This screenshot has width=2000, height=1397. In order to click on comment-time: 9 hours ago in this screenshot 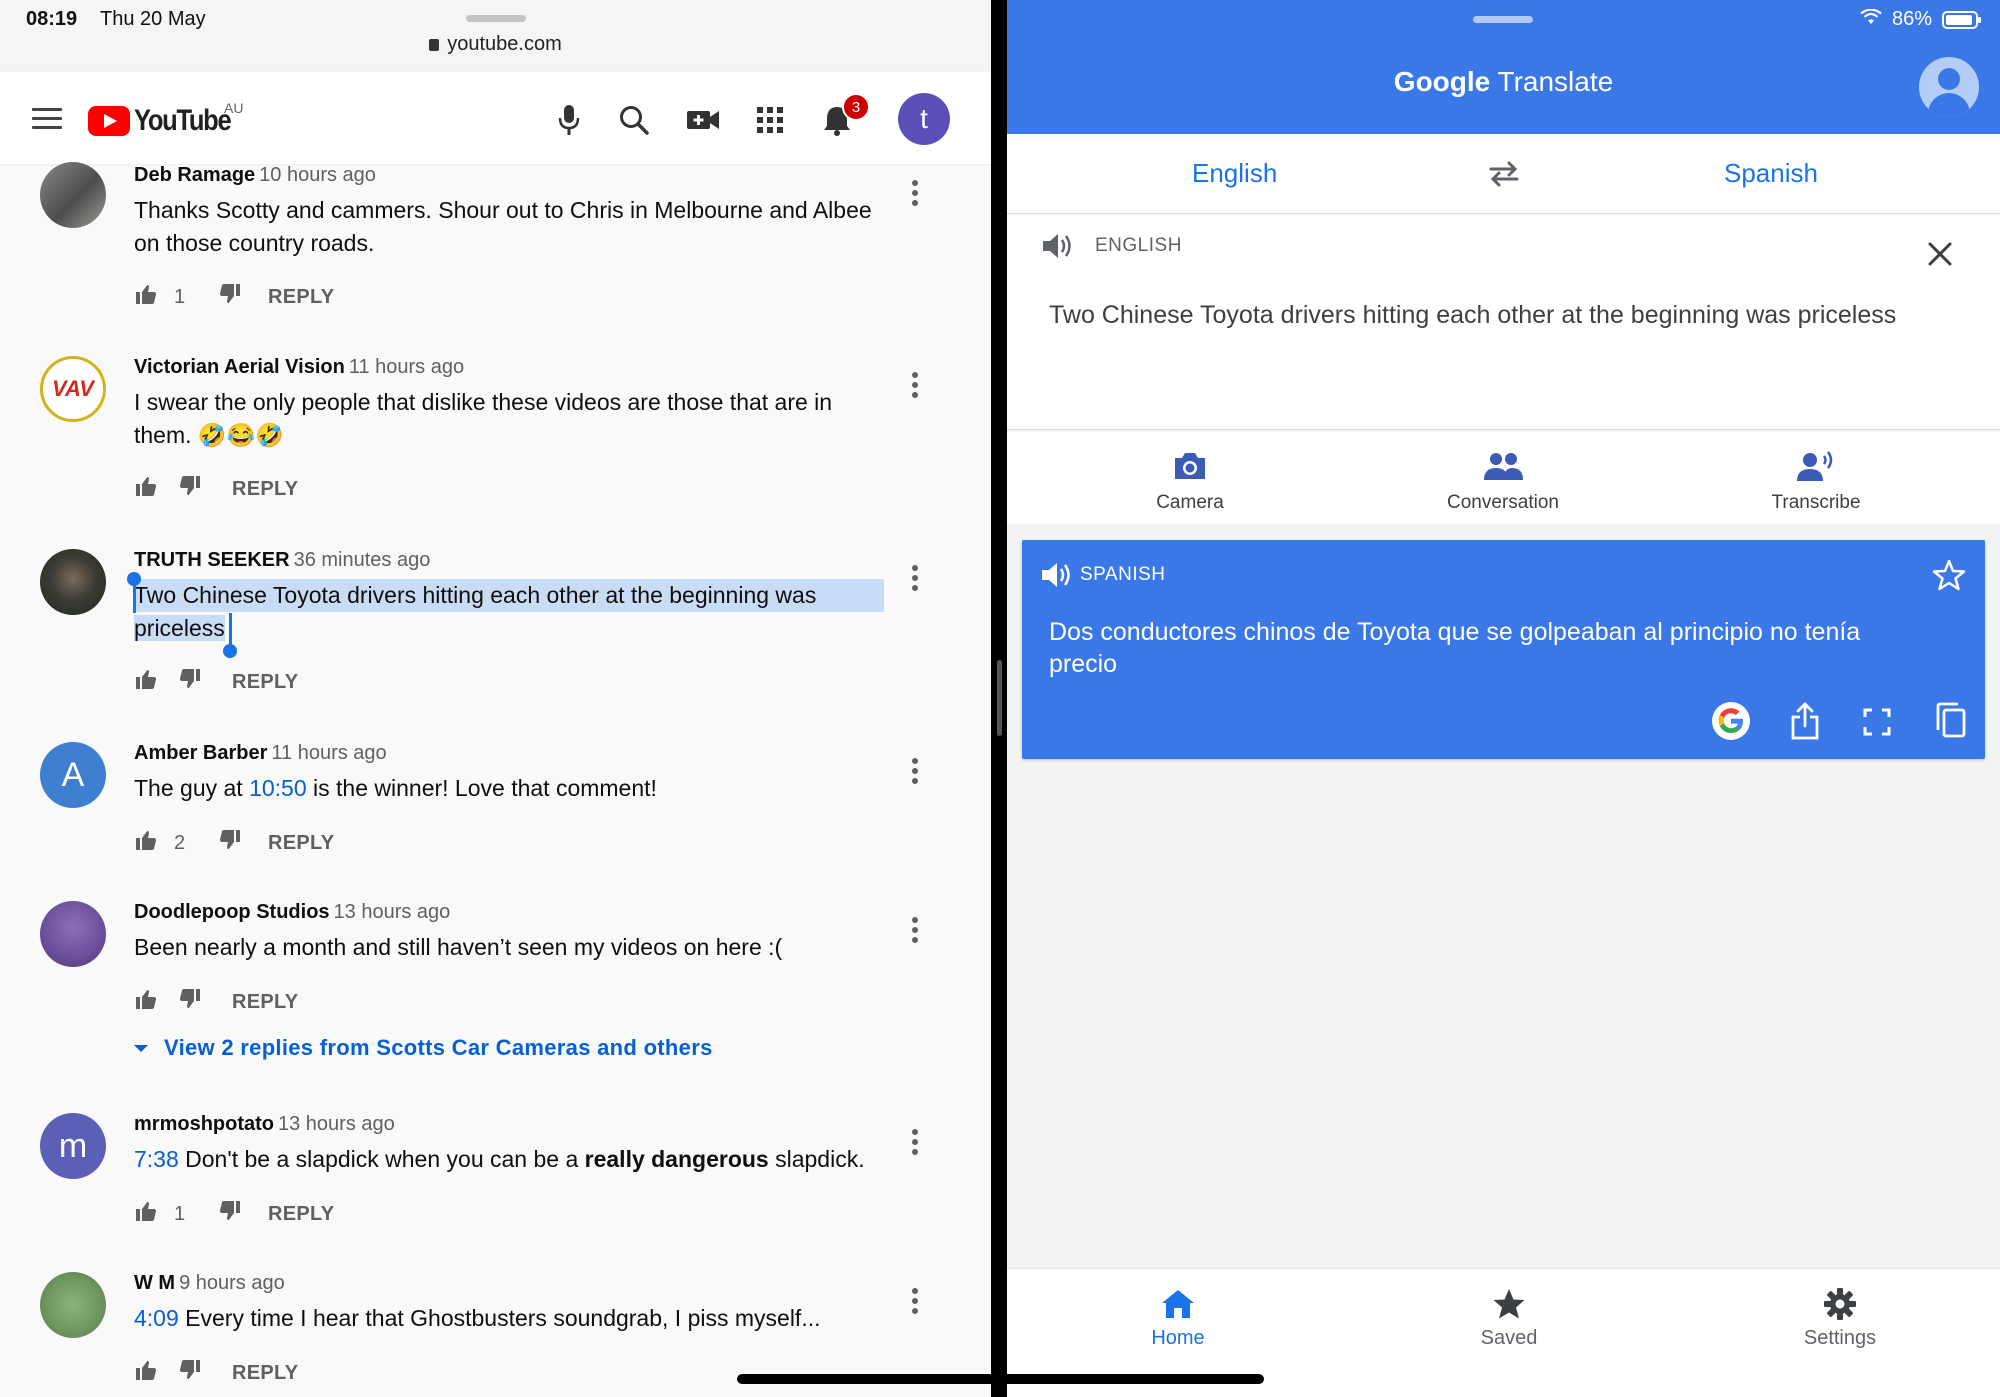, I will do `click(232, 1283)`.